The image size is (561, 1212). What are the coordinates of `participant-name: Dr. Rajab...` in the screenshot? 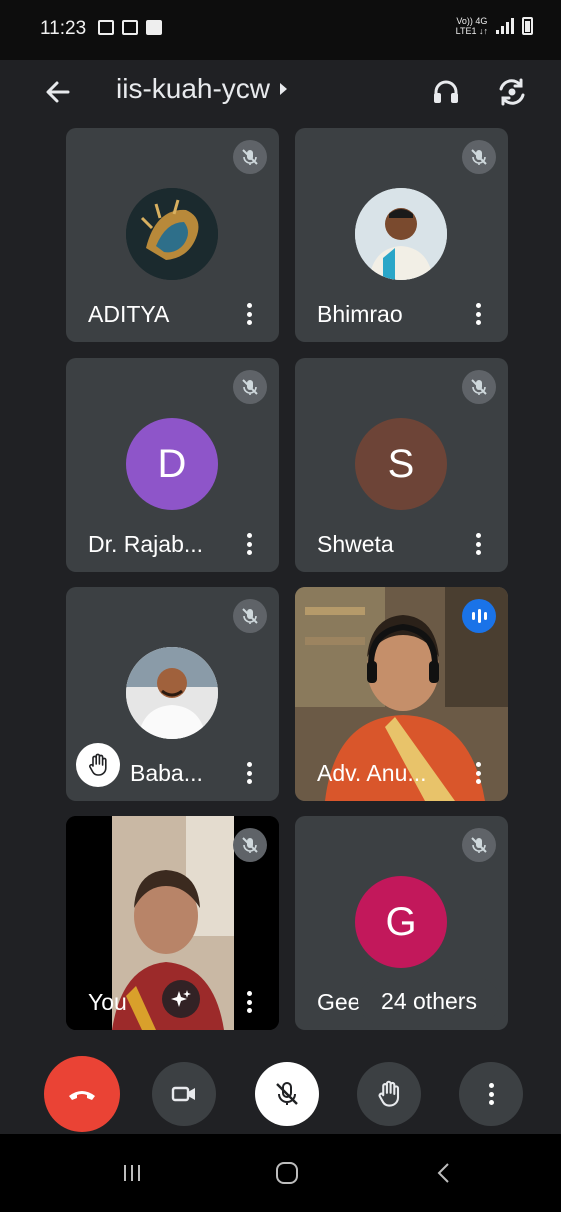 It's located at (146, 544).